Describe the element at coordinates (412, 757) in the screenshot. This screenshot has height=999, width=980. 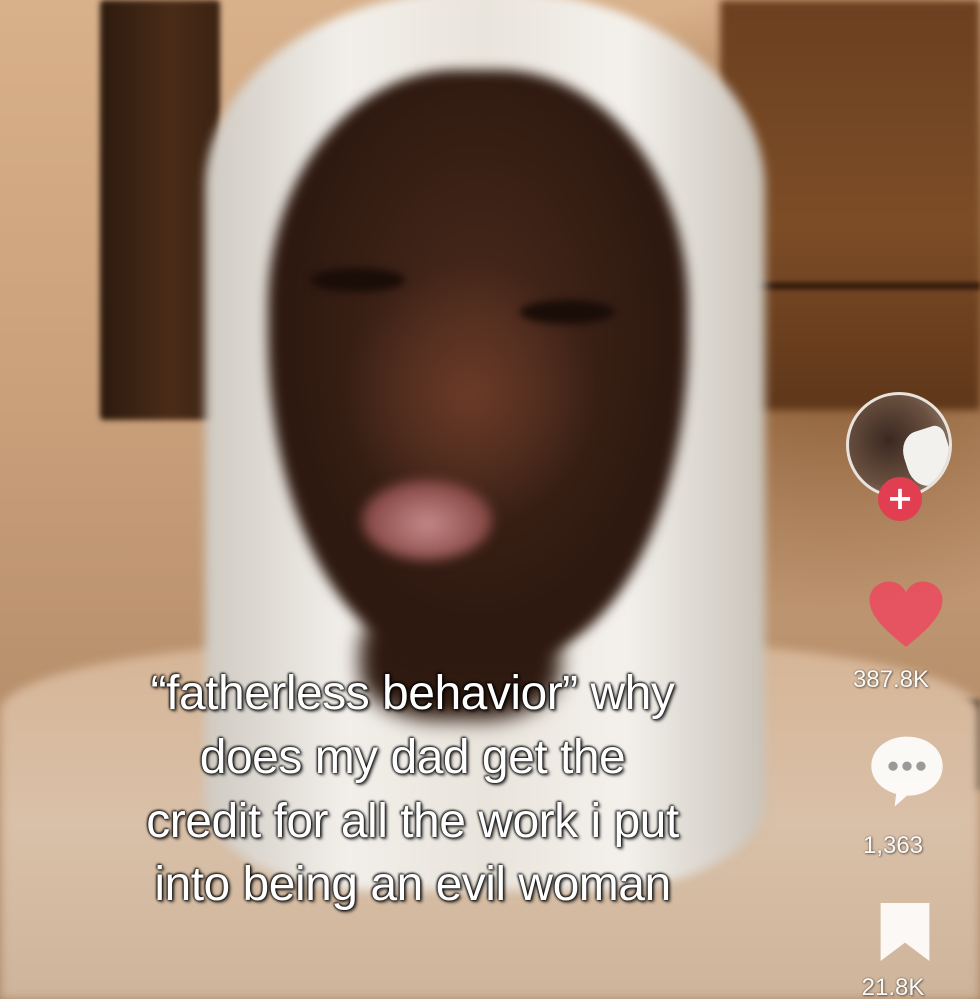
I see `caption-line: does my dad get the` at that location.